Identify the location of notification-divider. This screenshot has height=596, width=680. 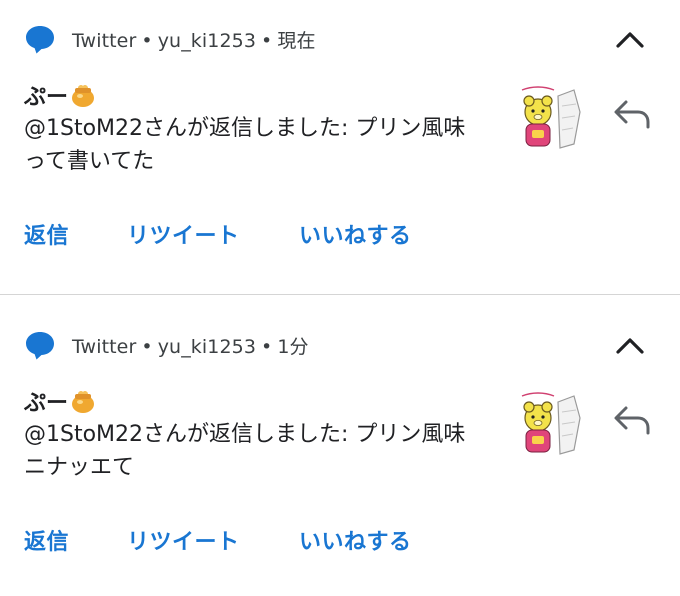
(340, 294).